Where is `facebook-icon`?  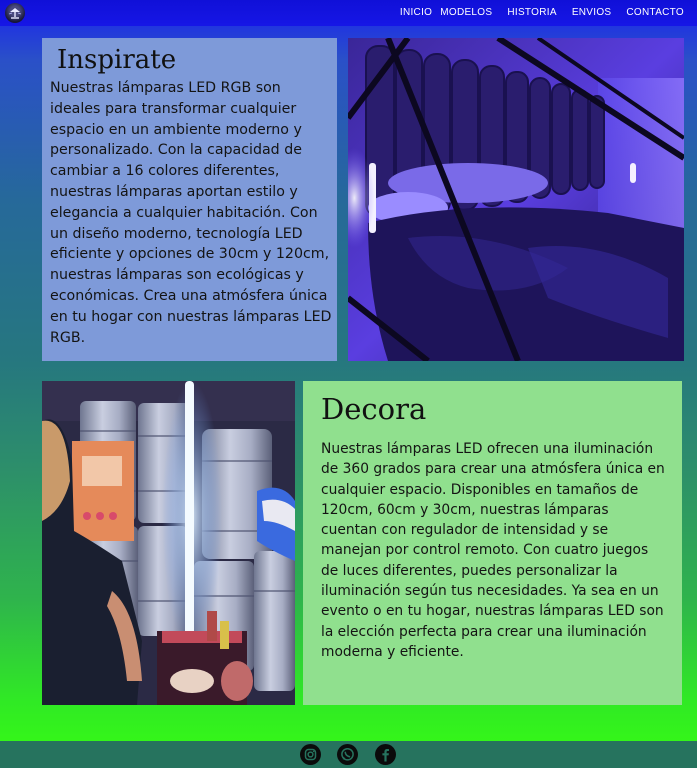 facebook-icon is located at coordinates (385, 754).